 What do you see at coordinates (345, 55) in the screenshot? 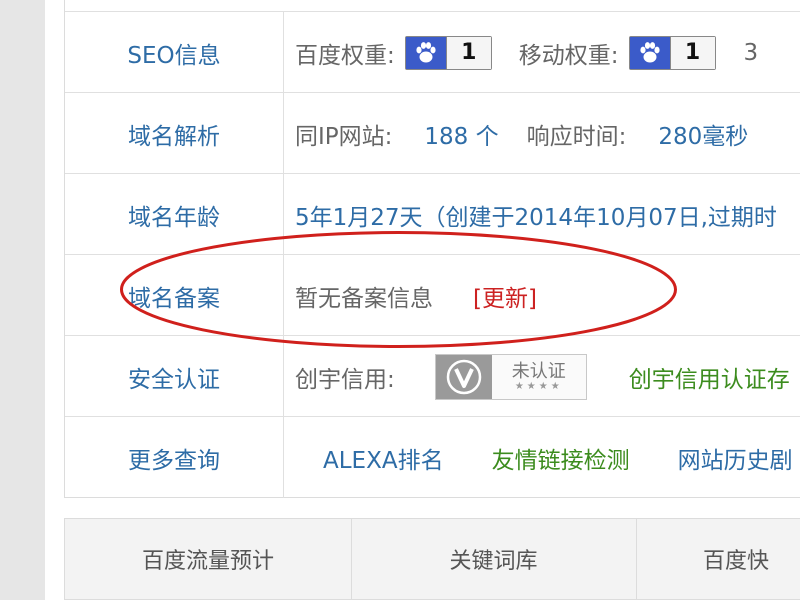
I see `baidu-weight-label: 百度权重:` at bounding box center [345, 55].